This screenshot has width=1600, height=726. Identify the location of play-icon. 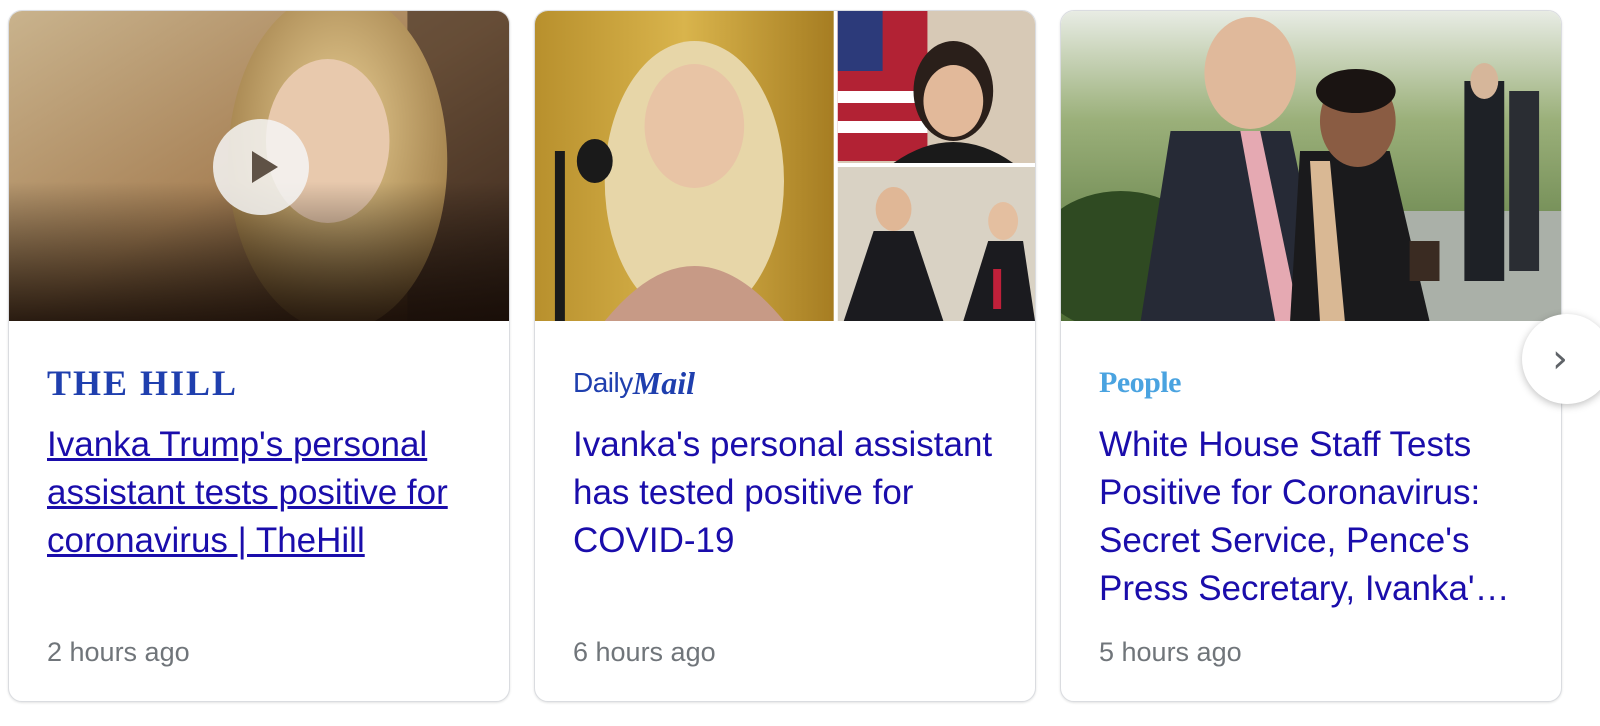
(265, 167).